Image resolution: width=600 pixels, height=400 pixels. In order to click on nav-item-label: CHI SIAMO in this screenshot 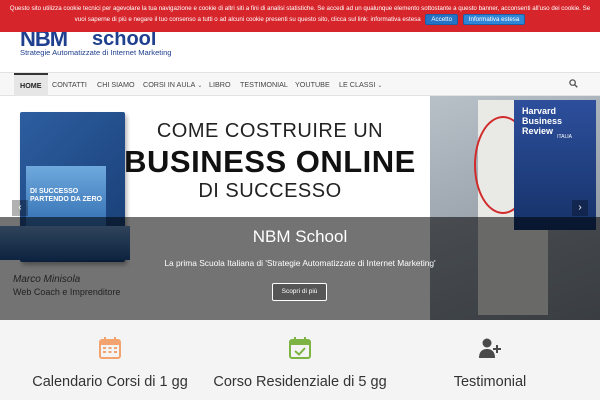, I will do `click(116, 84)`.